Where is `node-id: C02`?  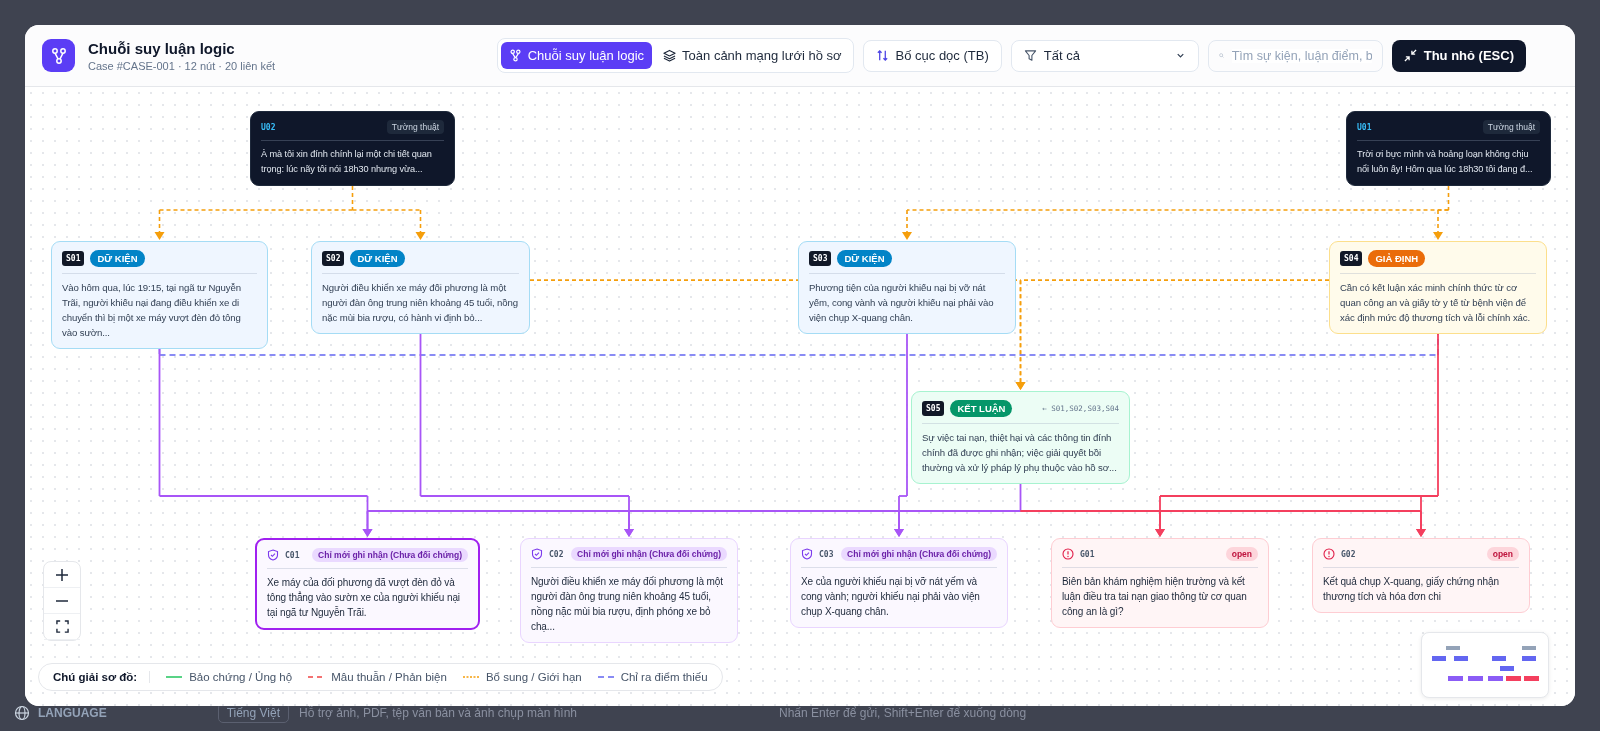
node-id: C02 is located at coordinates (557, 554).